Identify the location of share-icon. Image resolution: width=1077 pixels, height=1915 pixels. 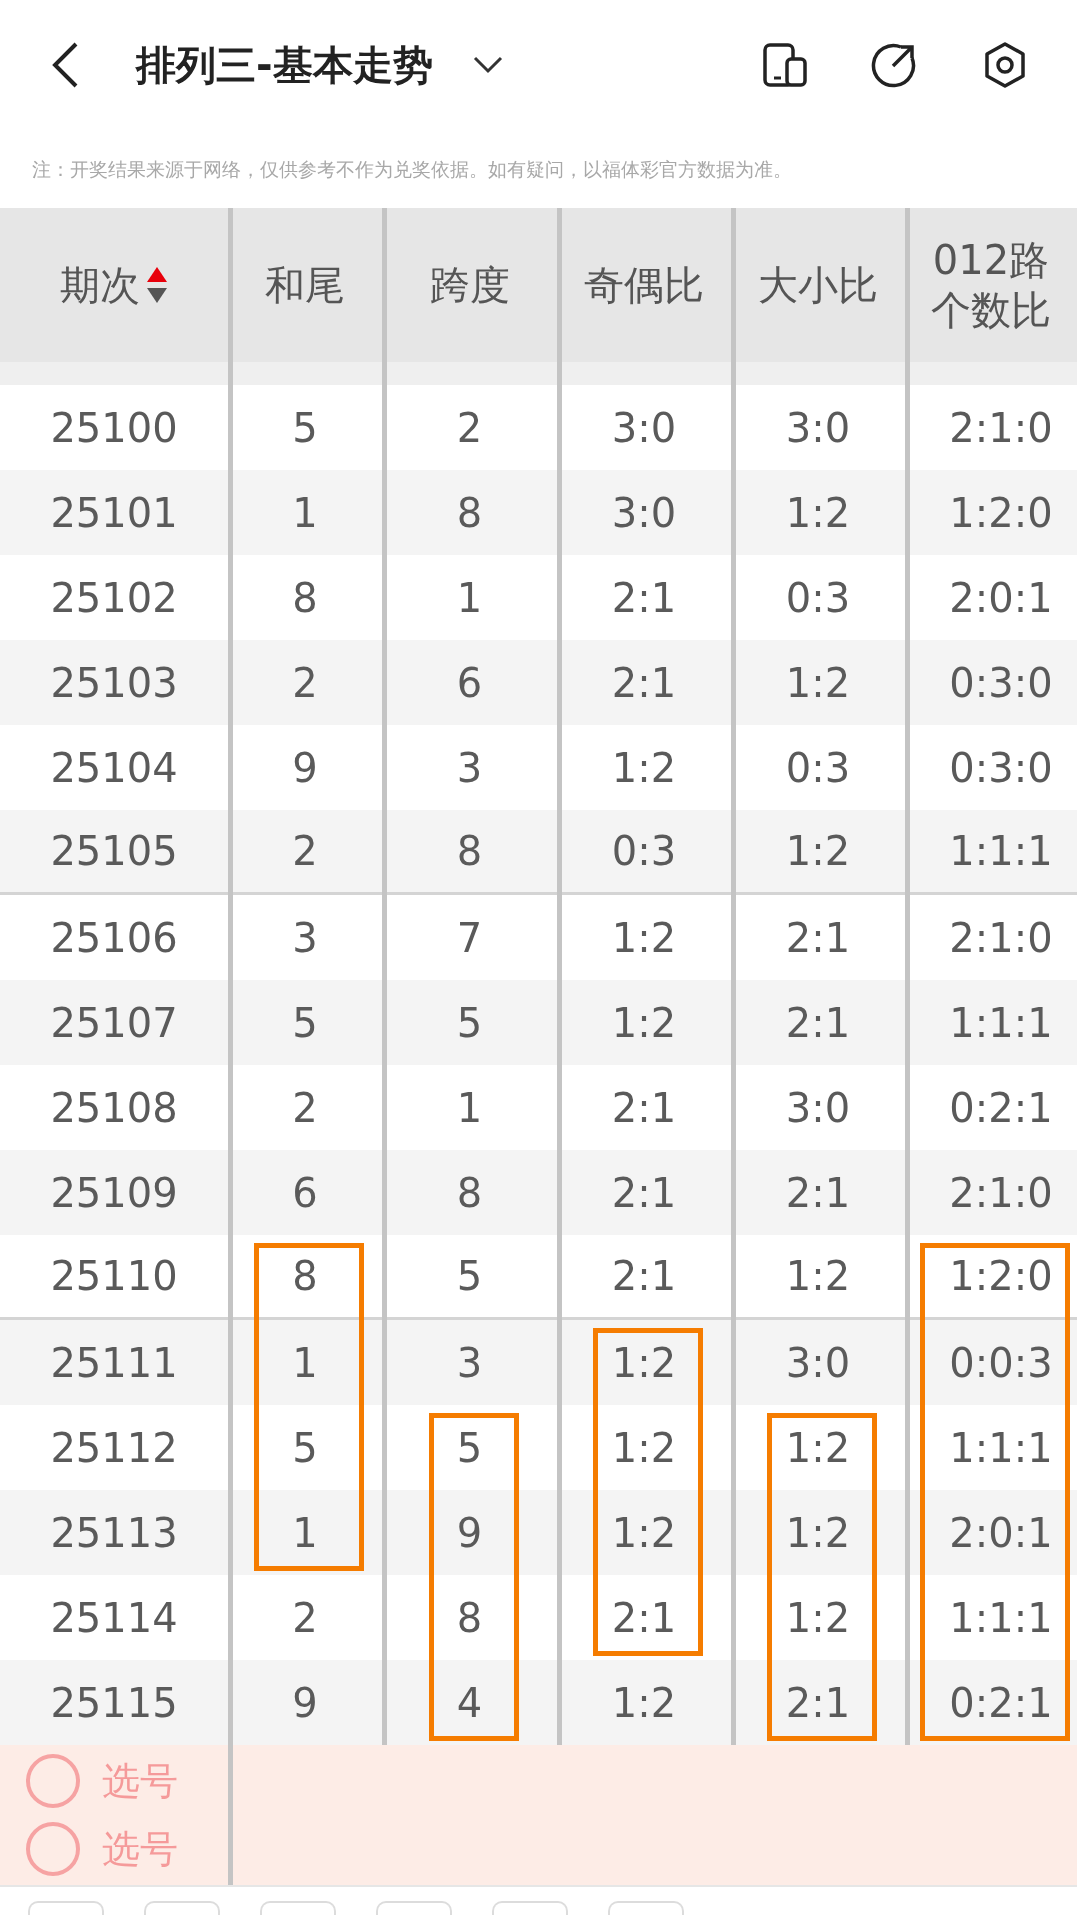
(894, 65).